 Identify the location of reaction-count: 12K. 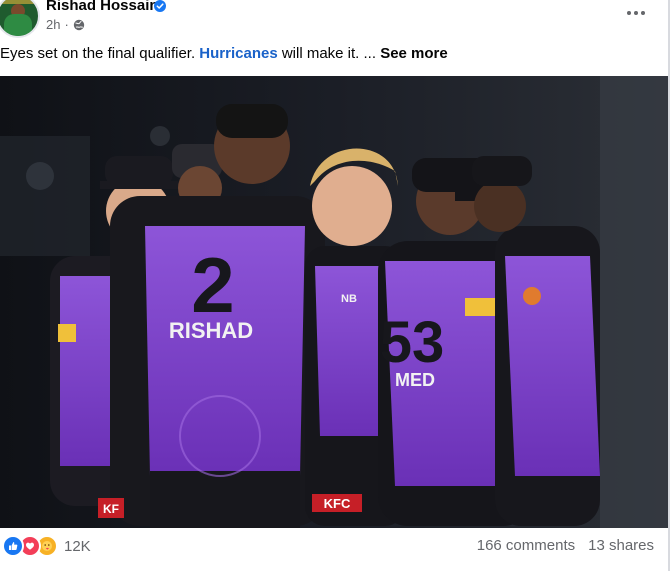
(77, 546).